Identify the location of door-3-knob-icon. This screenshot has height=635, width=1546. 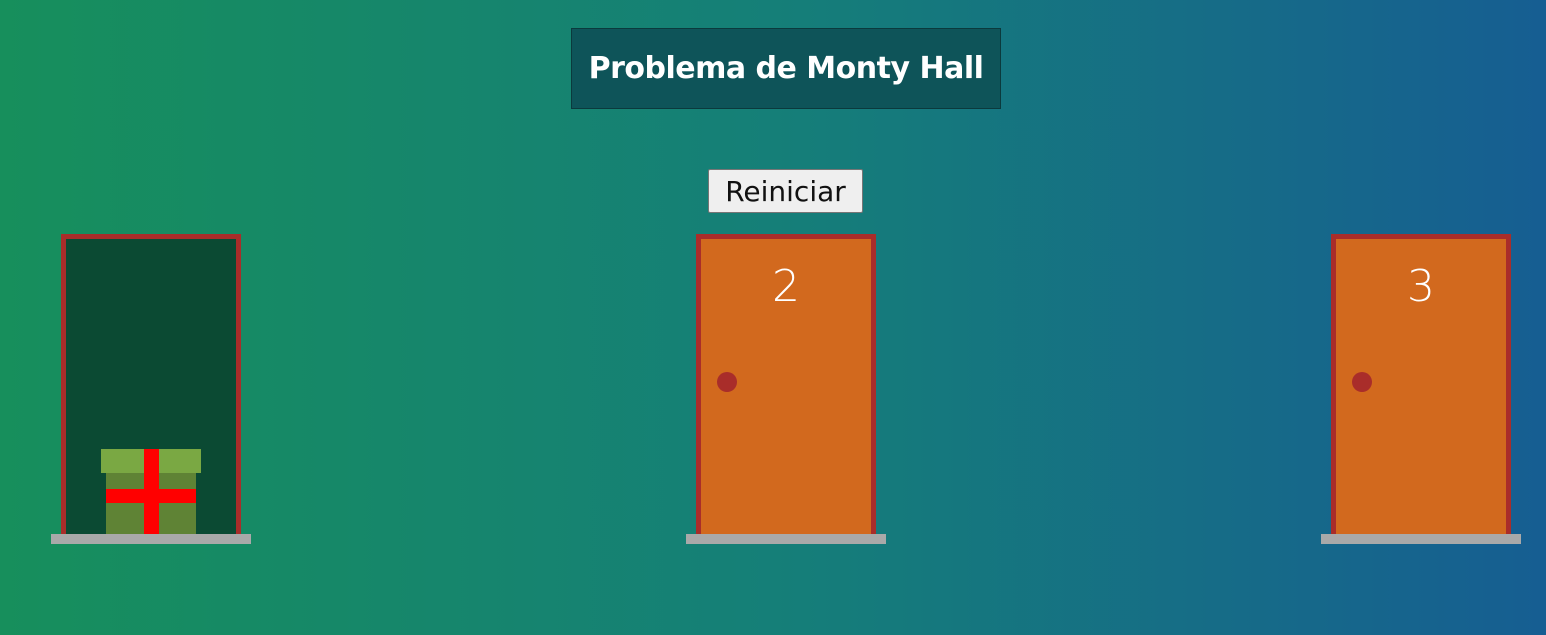
(1362, 382).